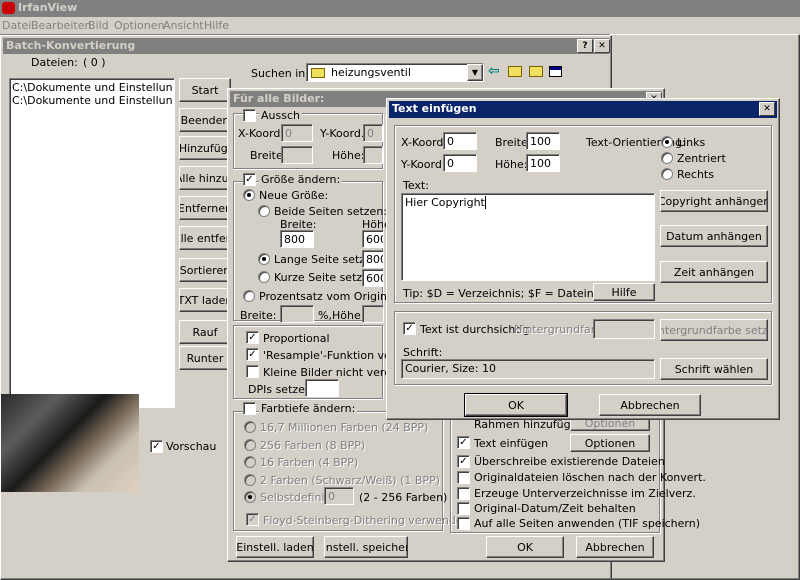  What do you see at coordinates (585, 46) in the screenshot?
I see `help-icon: ?` at bounding box center [585, 46].